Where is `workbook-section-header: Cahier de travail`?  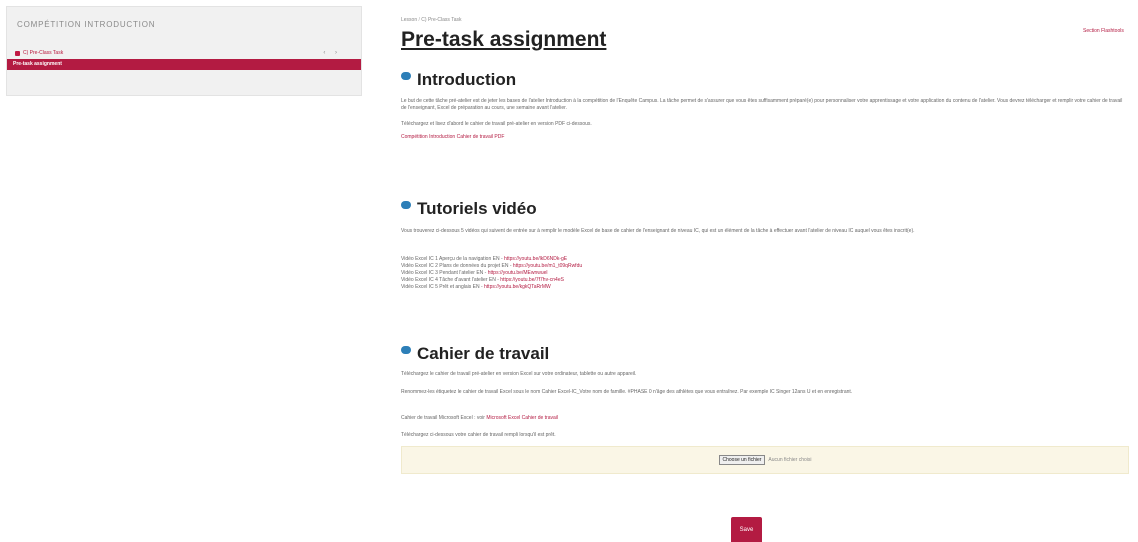 workbook-section-header: Cahier de travail is located at coordinates (475, 354).